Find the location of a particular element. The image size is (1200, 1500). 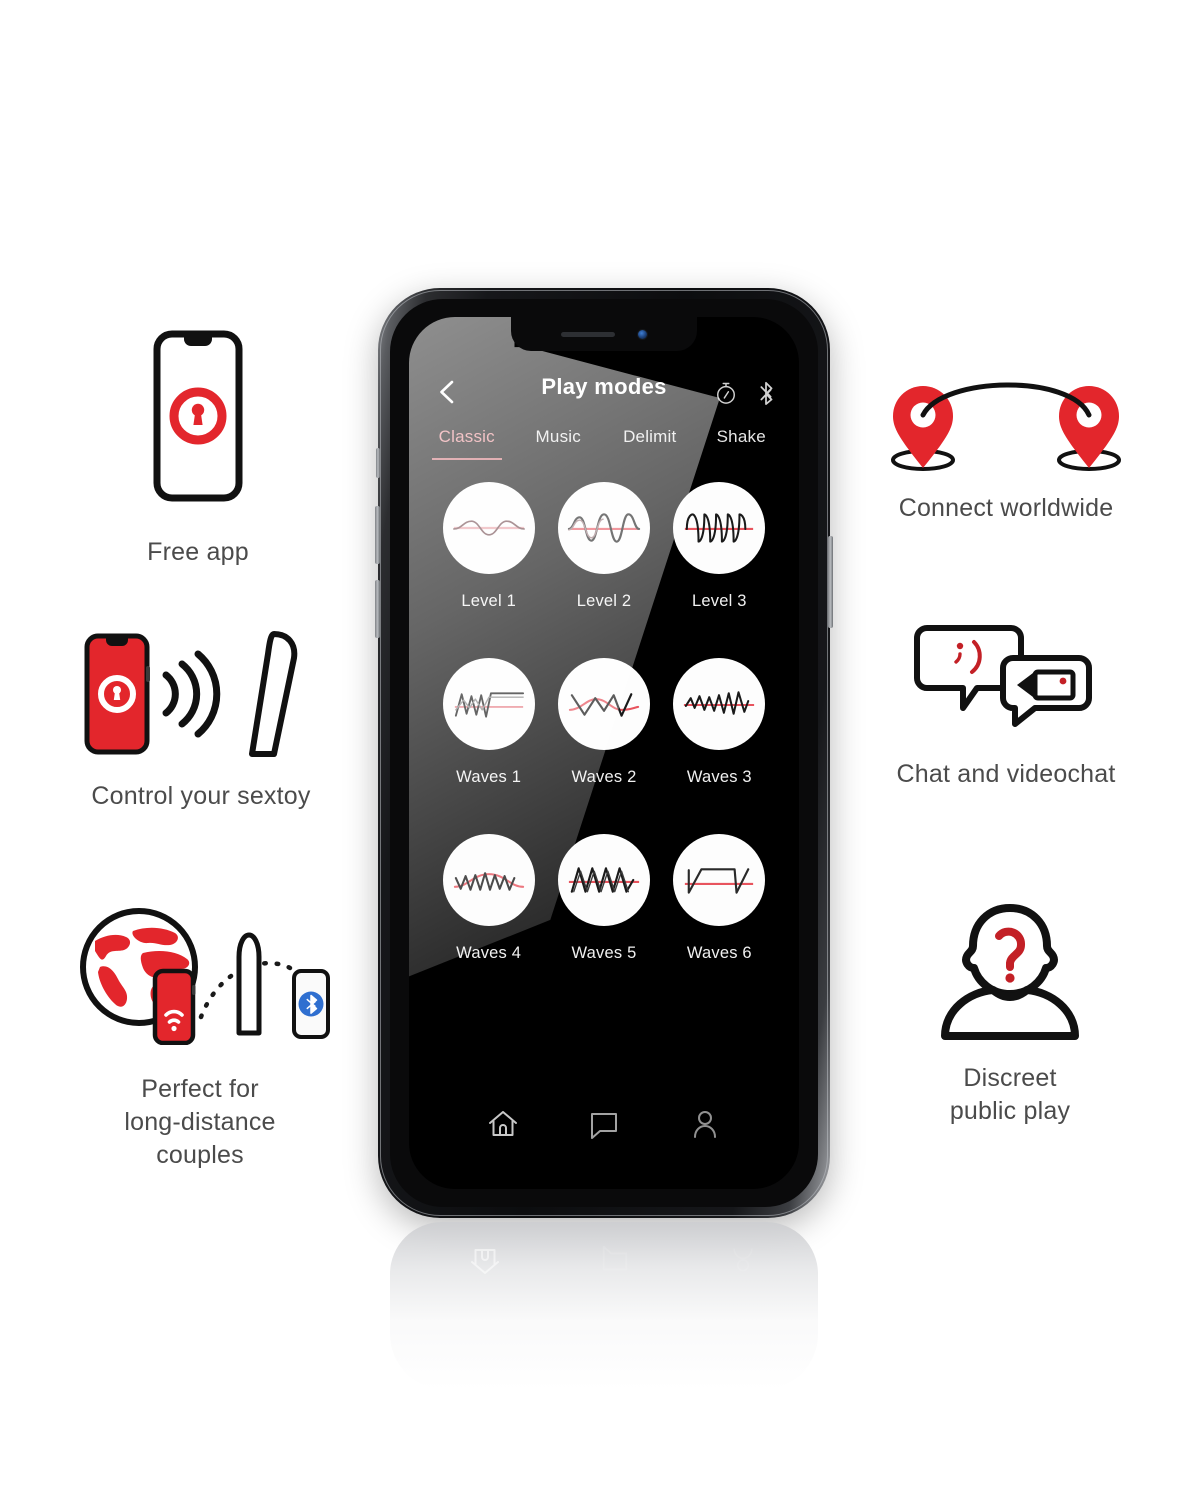

volume-up-button is located at coordinates (377, 535).